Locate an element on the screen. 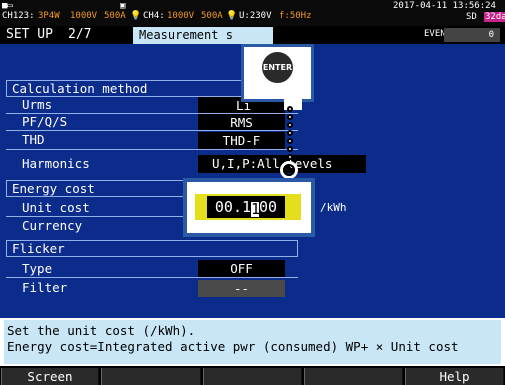  enter-key-callout: ENTER is located at coordinates (277, 73).